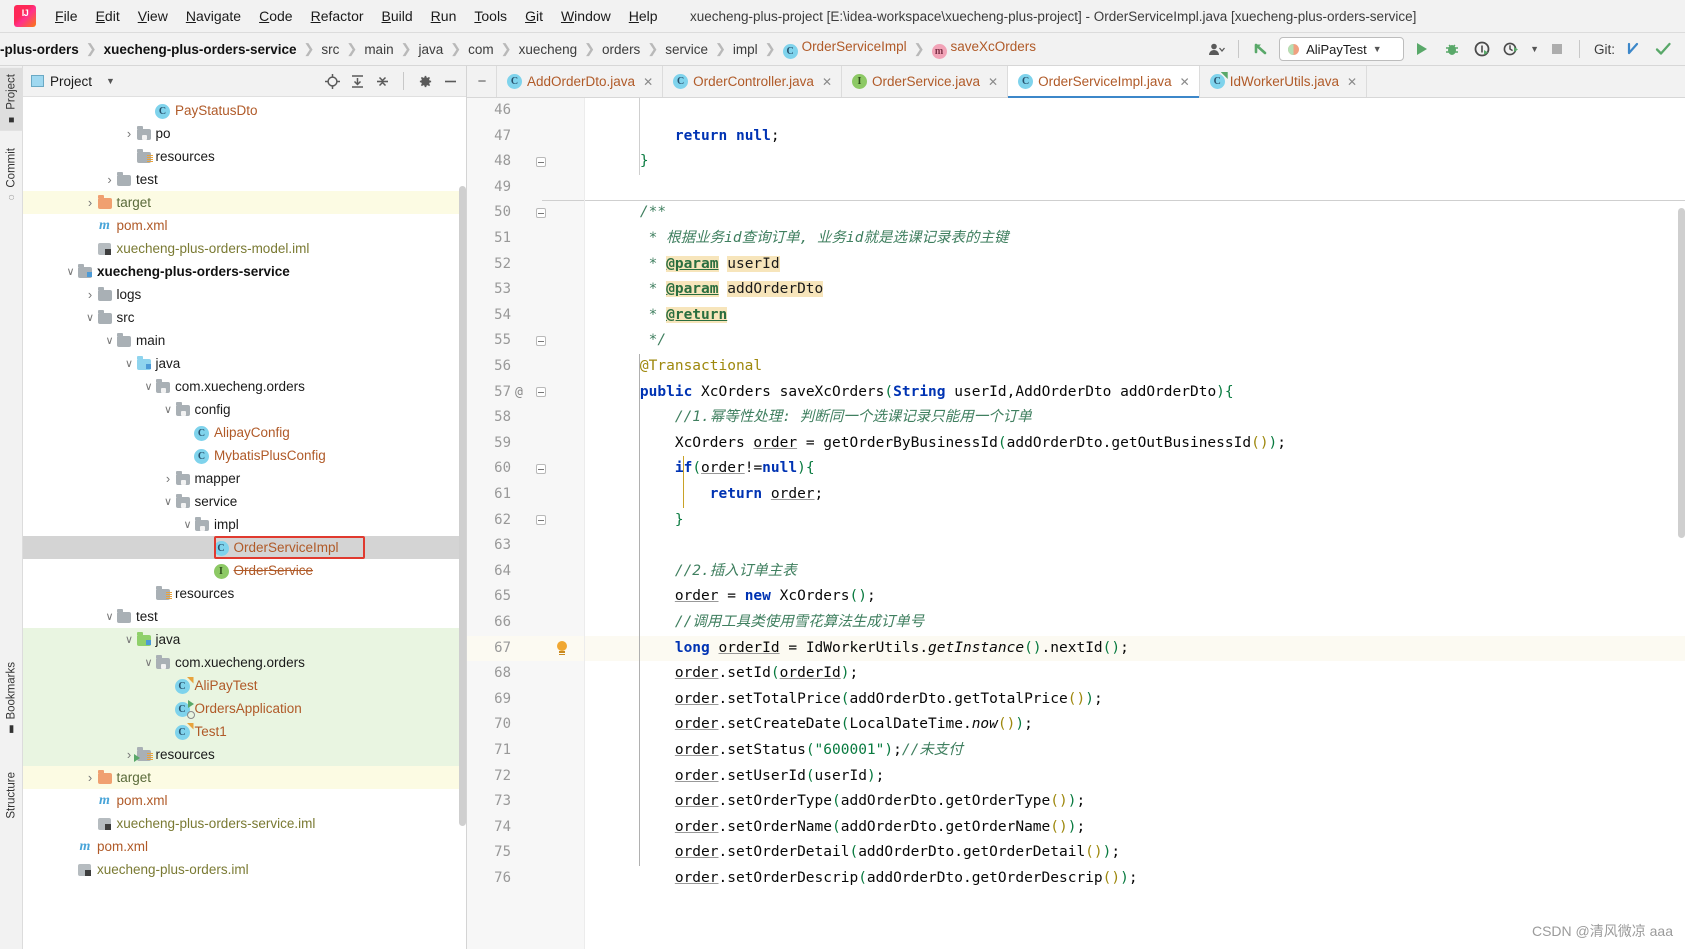 This screenshot has height=949, width=1685. Describe the element at coordinates (66, 16) in the screenshot. I see `menu-file: File` at that location.